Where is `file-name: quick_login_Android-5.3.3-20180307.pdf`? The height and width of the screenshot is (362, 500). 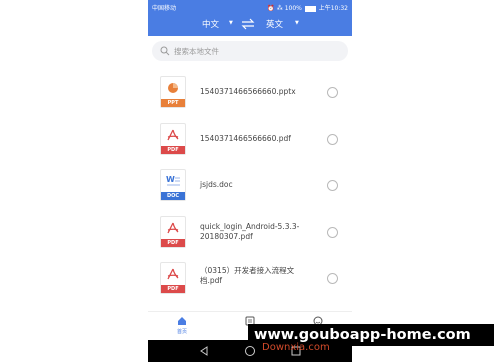
file-name: quick_login_Android-5.3.3-20180307.pdf is located at coordinates (250, 231).